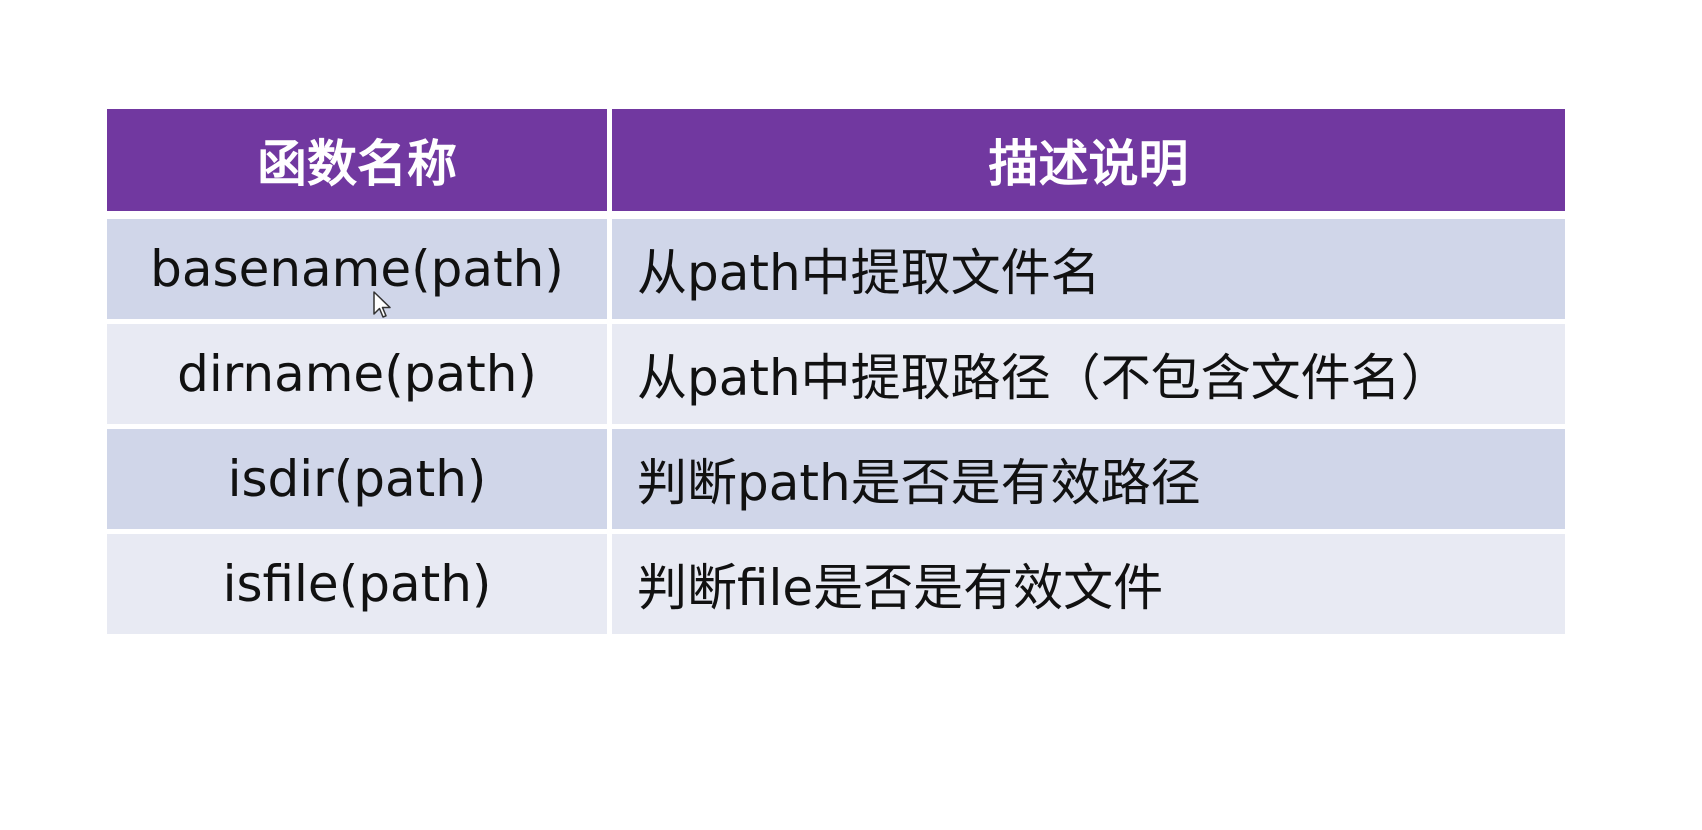  Describe the element at coordinates (1088, 271) in the screenshot. I see `description-cell: 从path中提取文件名` at that location.